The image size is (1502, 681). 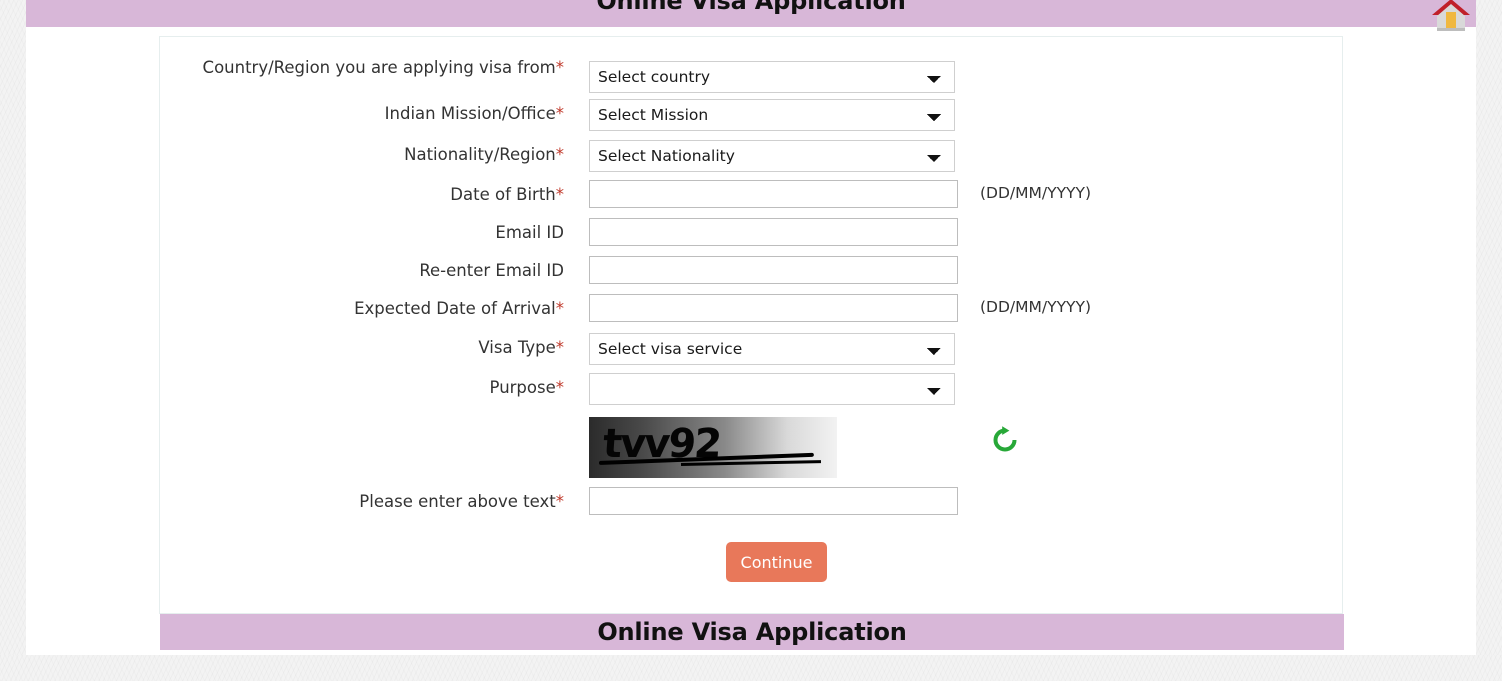 What do you see at coordinates (354, 347) in the screenshot?
I see `label-visa-type: Visa Type*` at bounding box center [354, 347].